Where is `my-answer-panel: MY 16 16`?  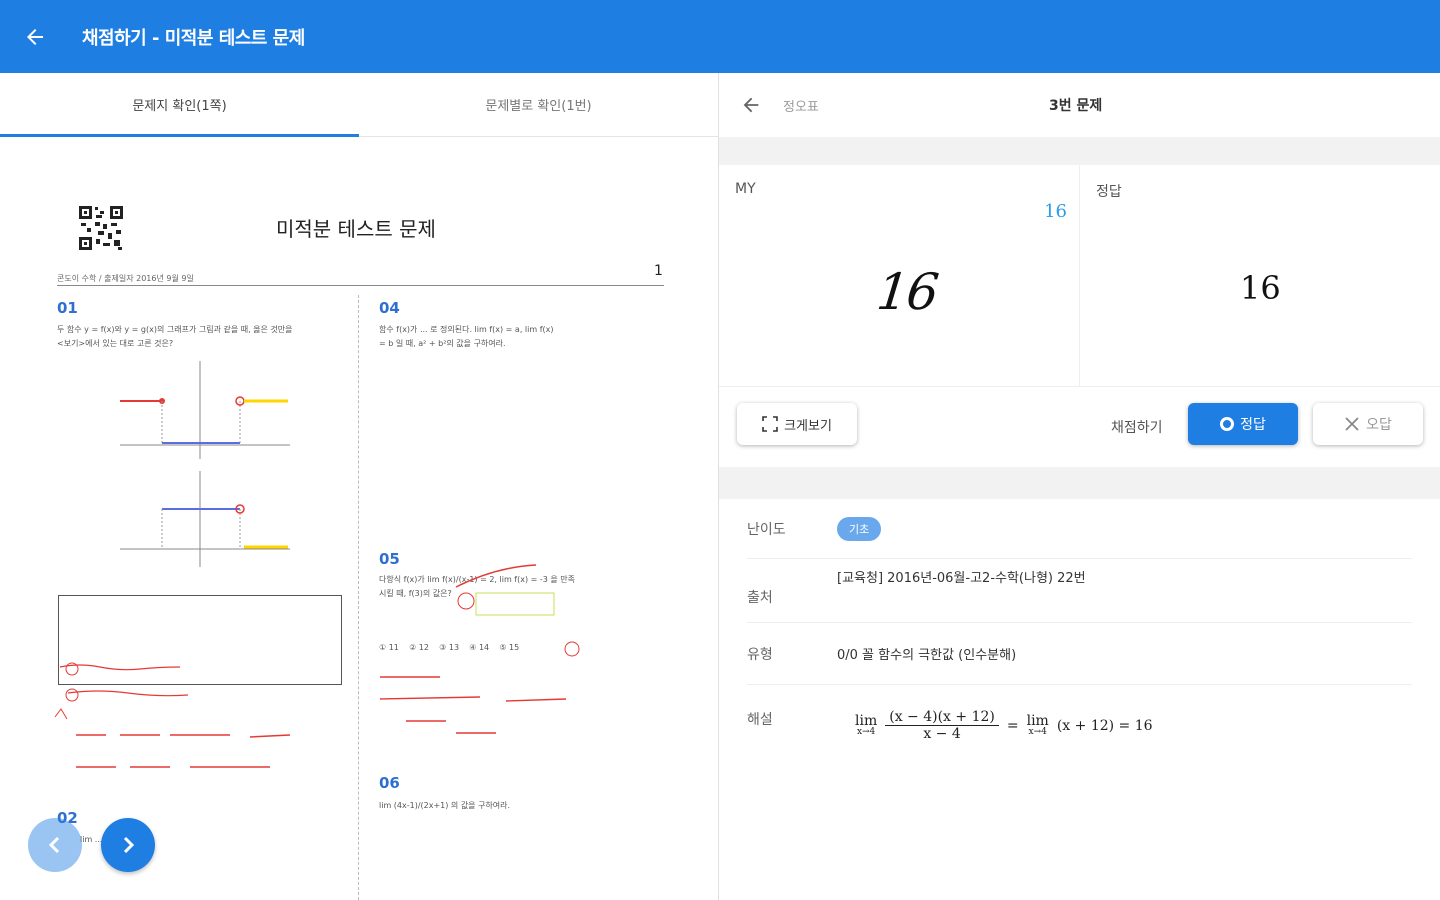
my-answer-panel: MY 16 16 is located at coordinates (899, 275).